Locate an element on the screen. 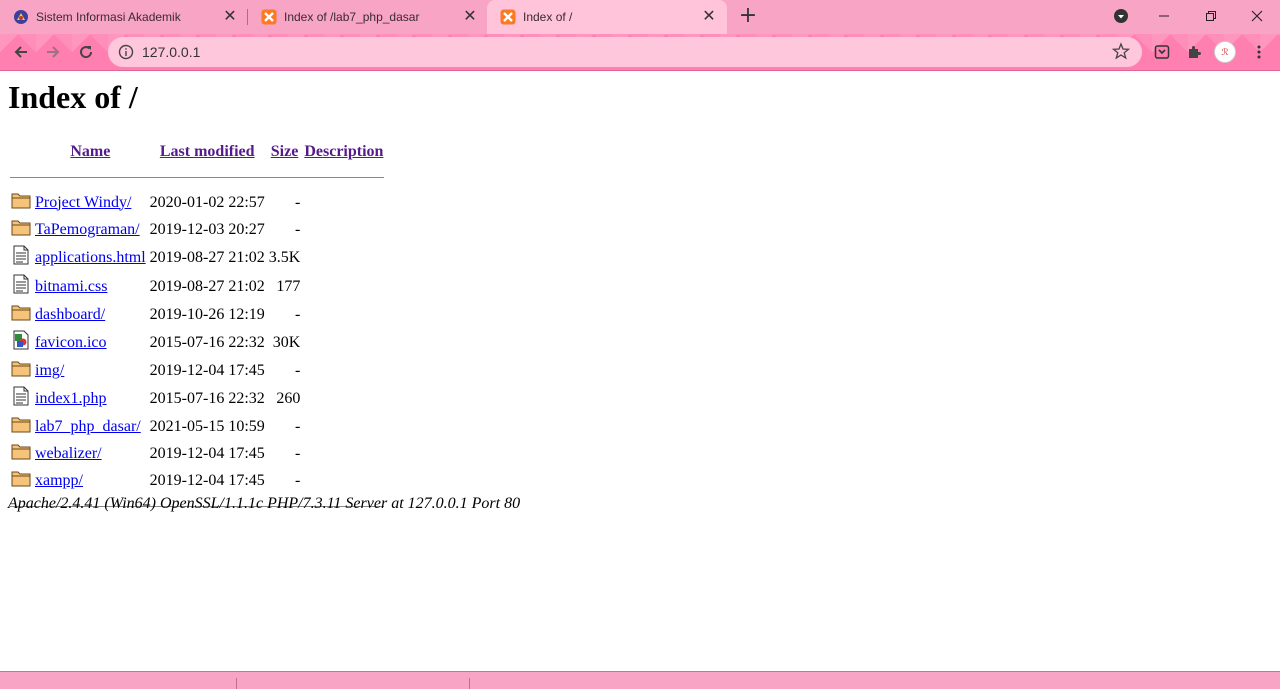  reload-icon is located at coordinates (86, 52).